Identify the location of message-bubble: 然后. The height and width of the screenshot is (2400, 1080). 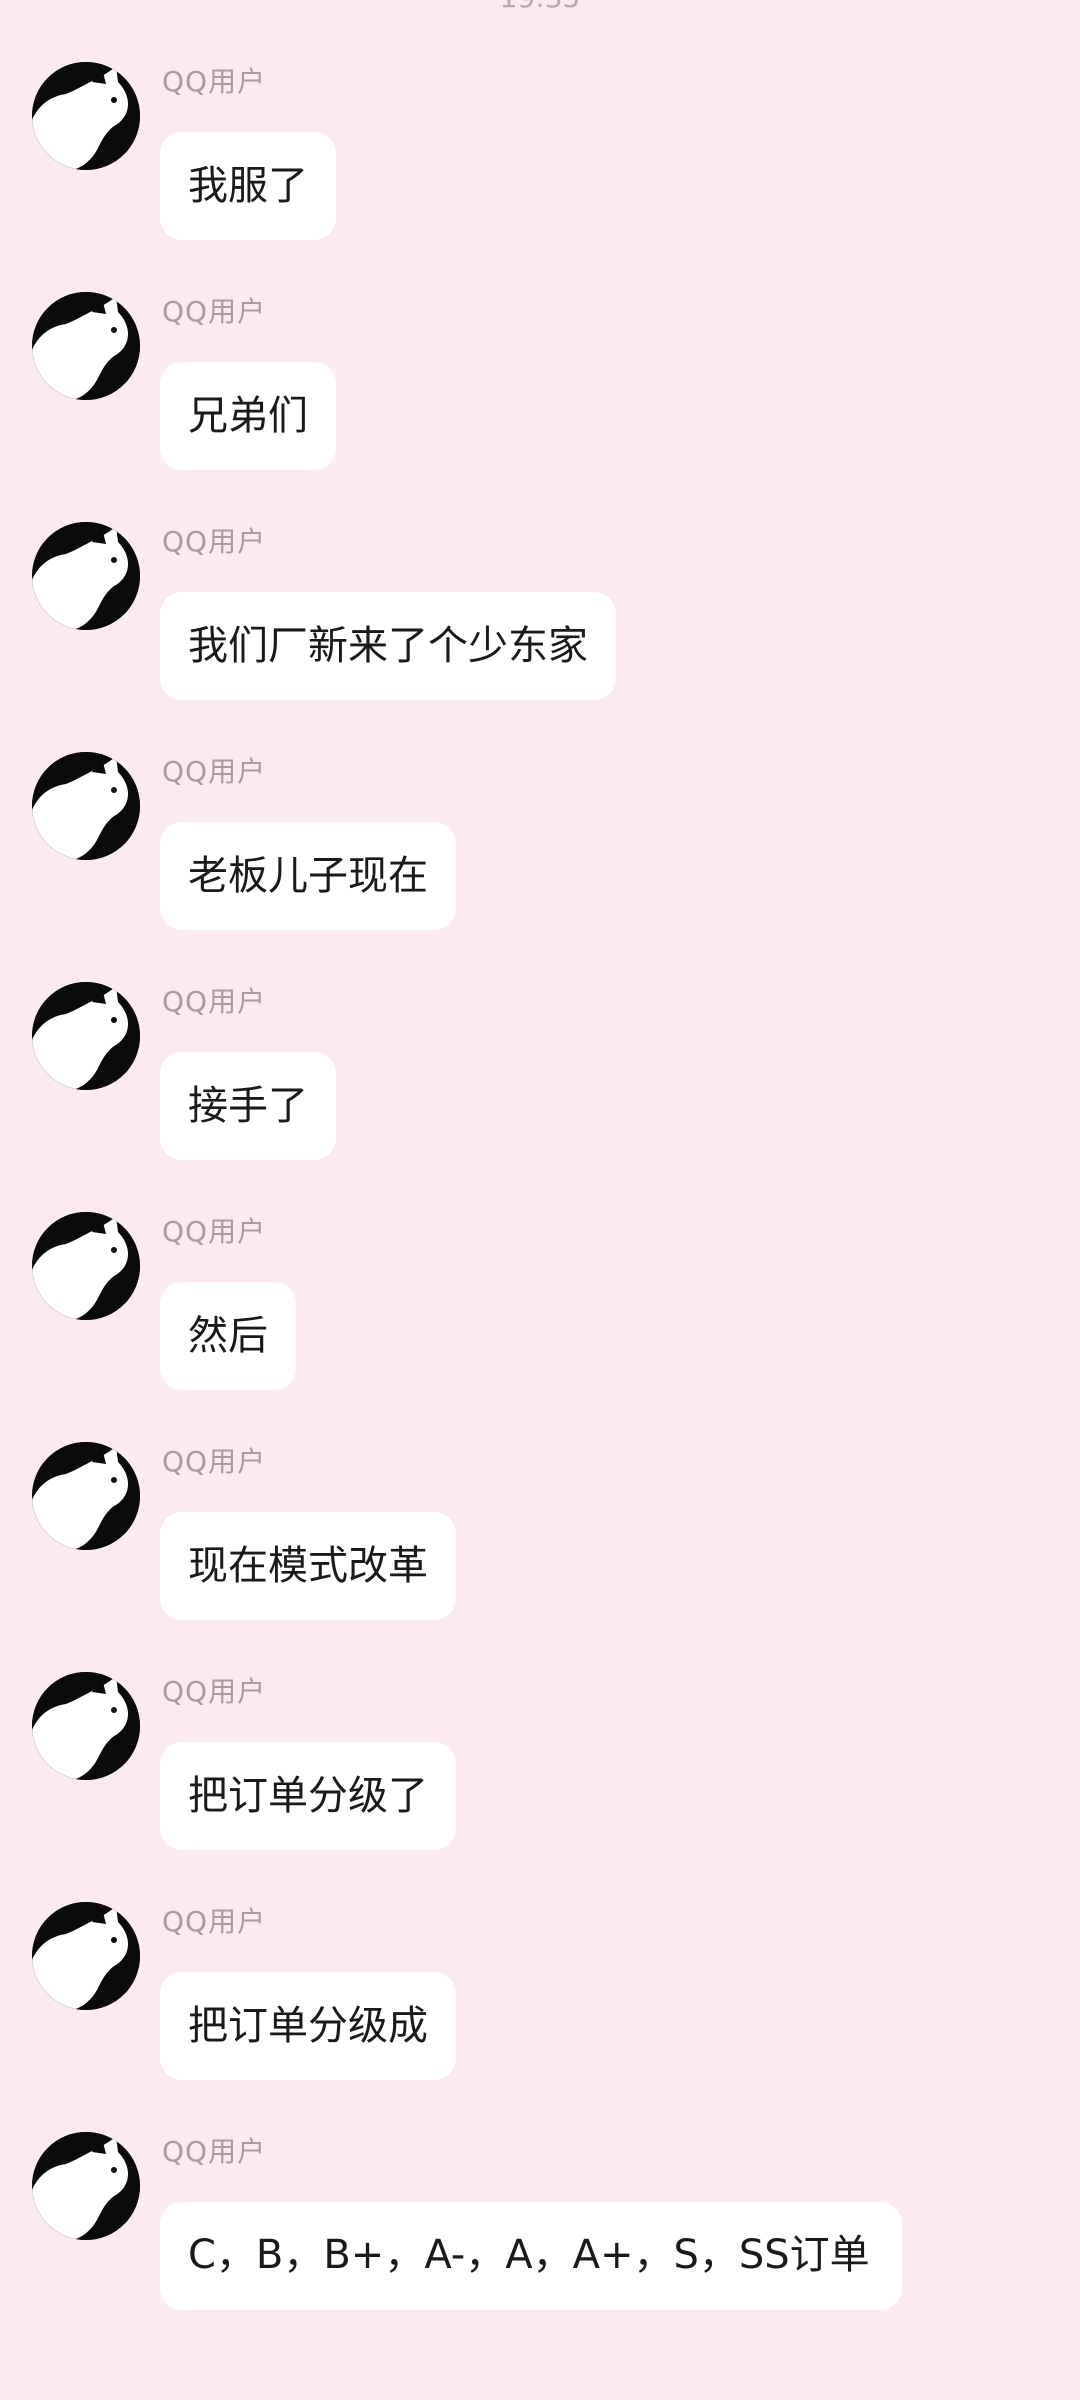
(228, 1336).